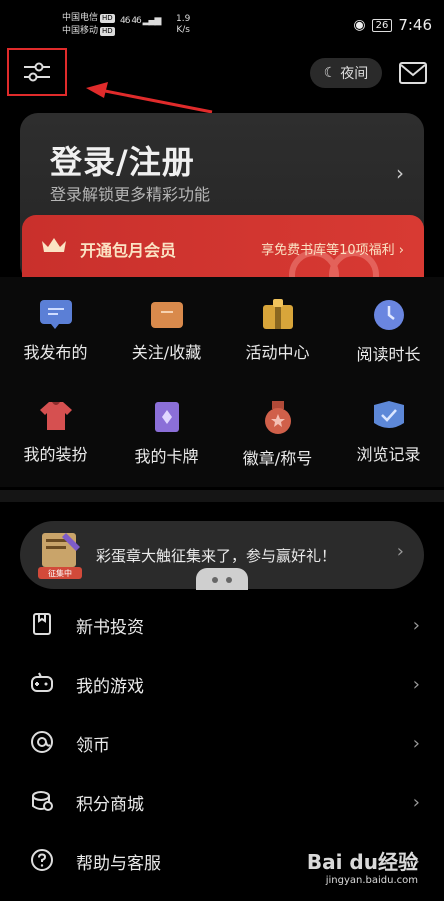  Describe the element at coordinates (55, 416) in the screenshot. I see `tshirt-icon` at that location.